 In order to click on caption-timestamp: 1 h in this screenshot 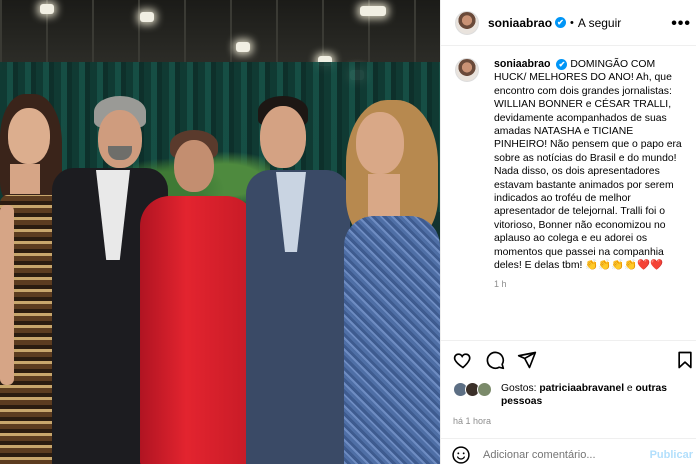, I will do `click(591, 284)`.